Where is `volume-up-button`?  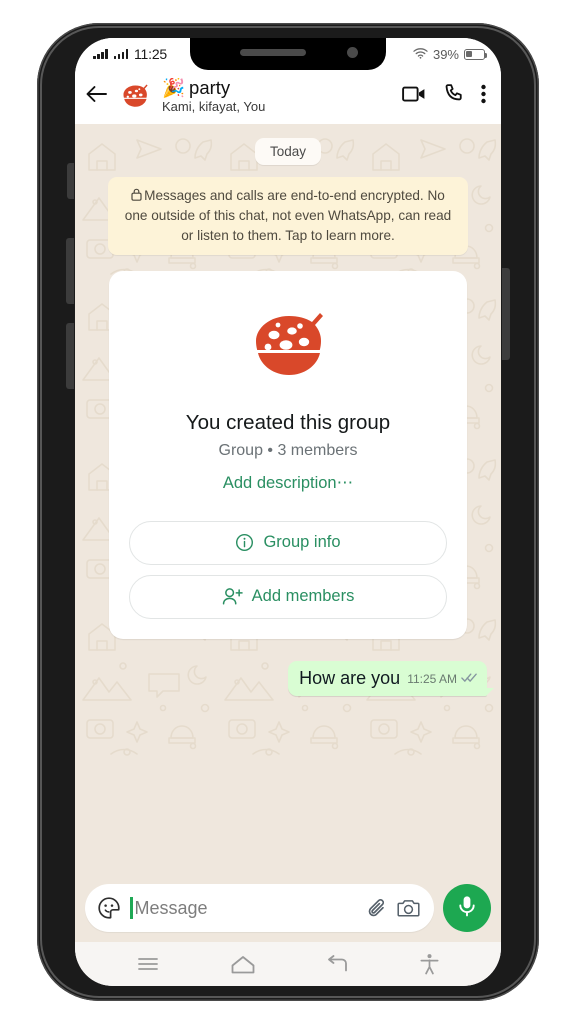
volume-up-button is located at coordinates (70, 271).